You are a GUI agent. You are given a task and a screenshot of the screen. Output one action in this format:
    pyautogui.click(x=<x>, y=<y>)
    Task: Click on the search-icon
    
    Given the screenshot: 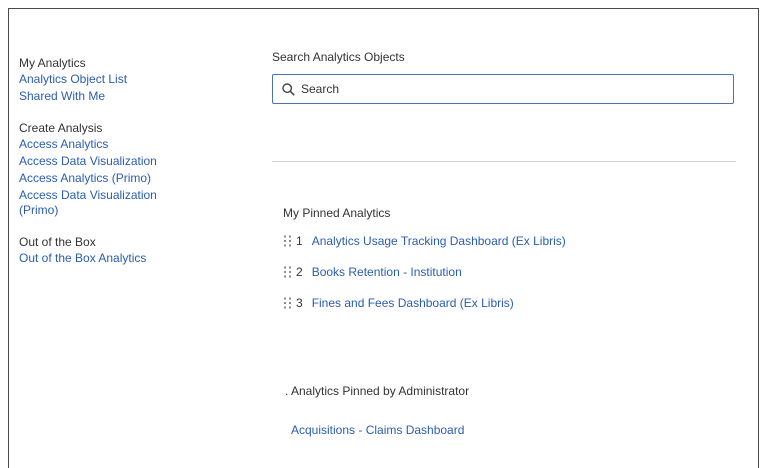 What is the action you would take?
    pyautogui.click(x=288, y=89)
    